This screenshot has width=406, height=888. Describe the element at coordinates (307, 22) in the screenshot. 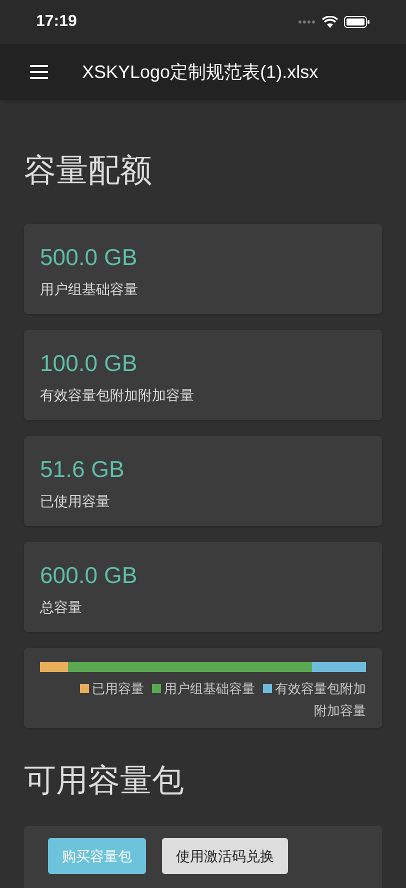

I see `signal-icon` at that location.